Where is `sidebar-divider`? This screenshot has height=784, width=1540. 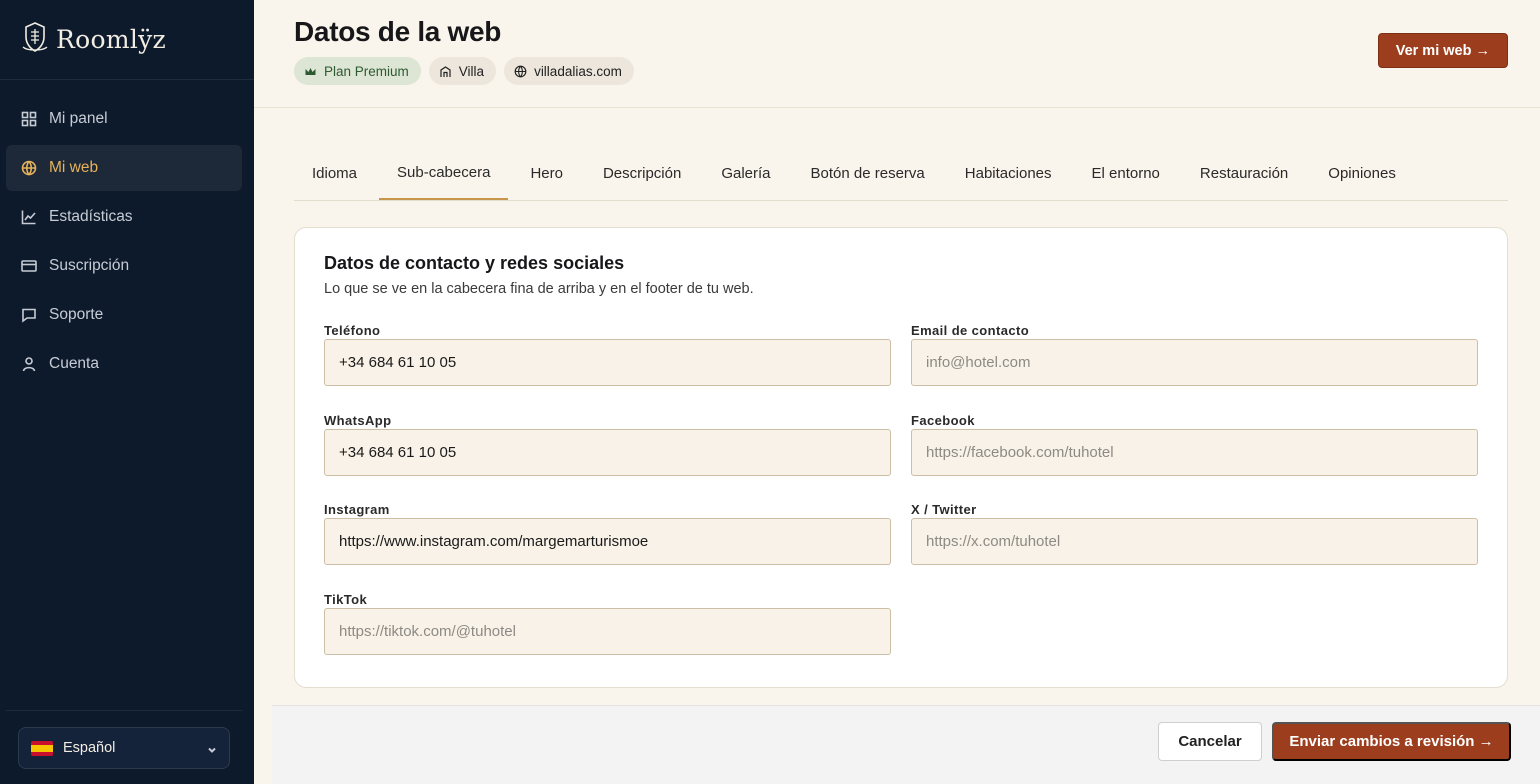 sidebar-divider is located at coordinates (124, 710).